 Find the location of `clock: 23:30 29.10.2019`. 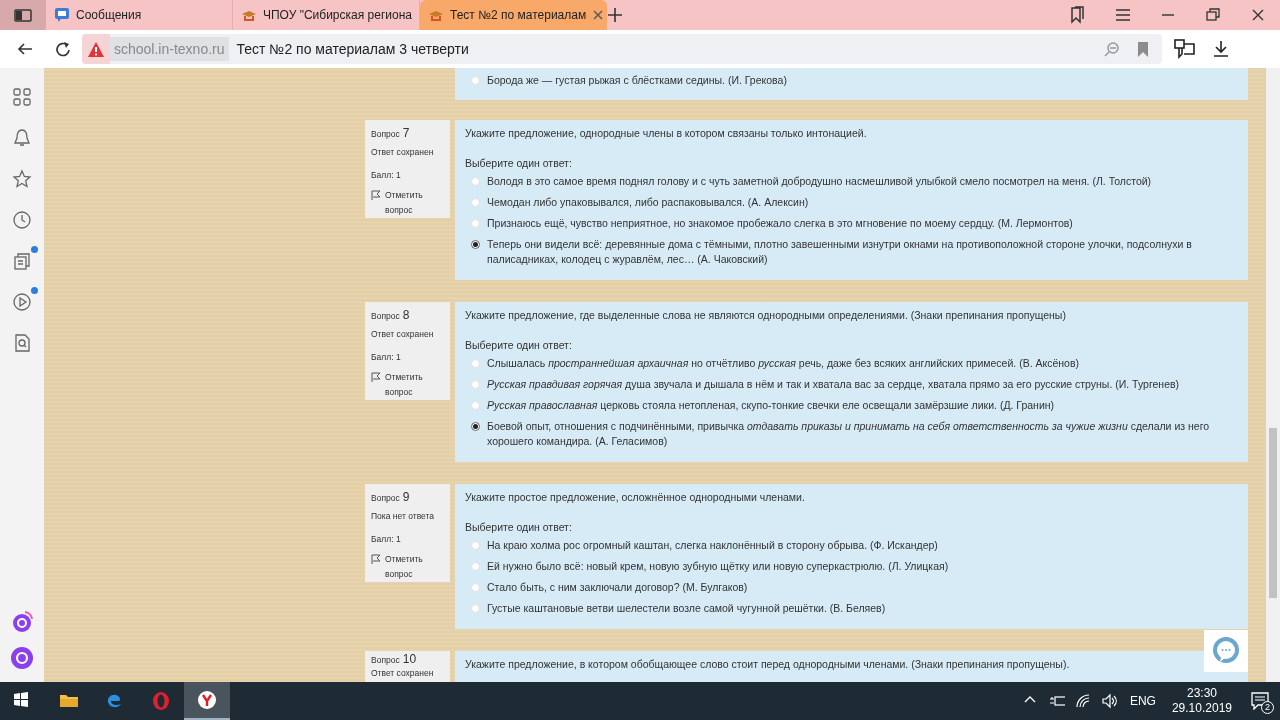

clock: 23:30 29.10.2019 is located at coordinates (1201, 701).